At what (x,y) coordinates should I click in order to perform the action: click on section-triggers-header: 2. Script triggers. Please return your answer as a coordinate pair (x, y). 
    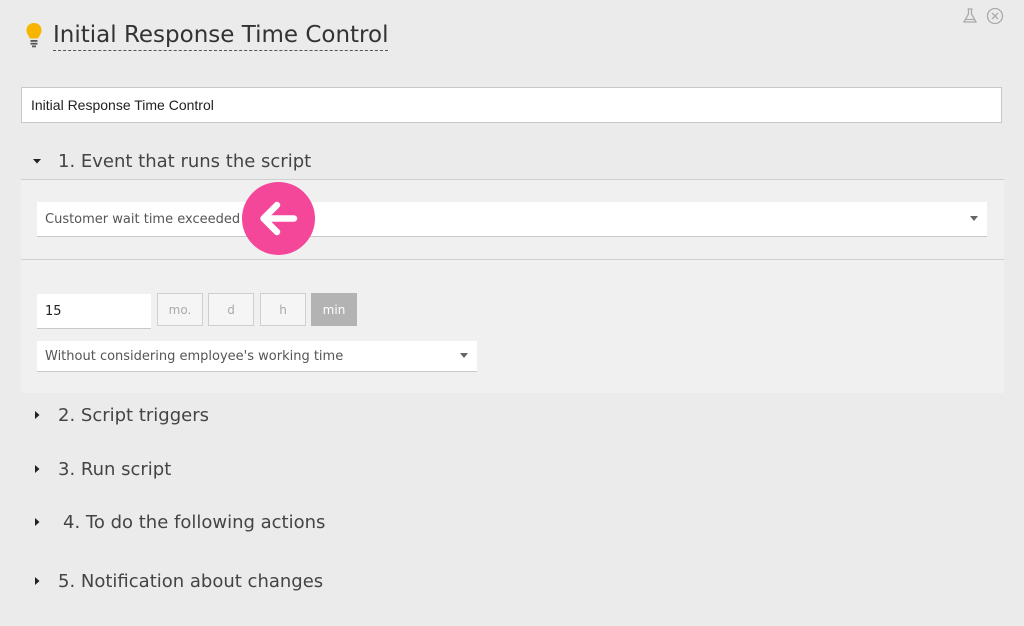
    Looking at the image, I should click on (119, 415).